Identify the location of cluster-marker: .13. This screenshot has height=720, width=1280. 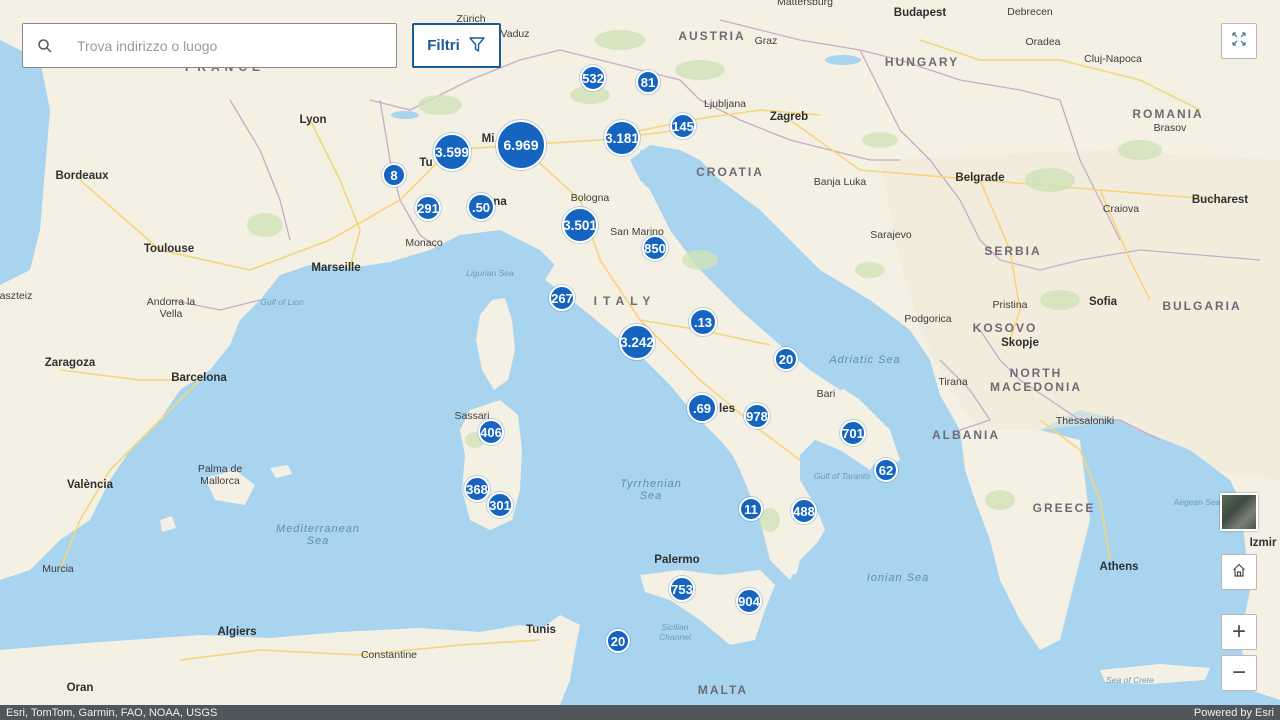
(703, 322).